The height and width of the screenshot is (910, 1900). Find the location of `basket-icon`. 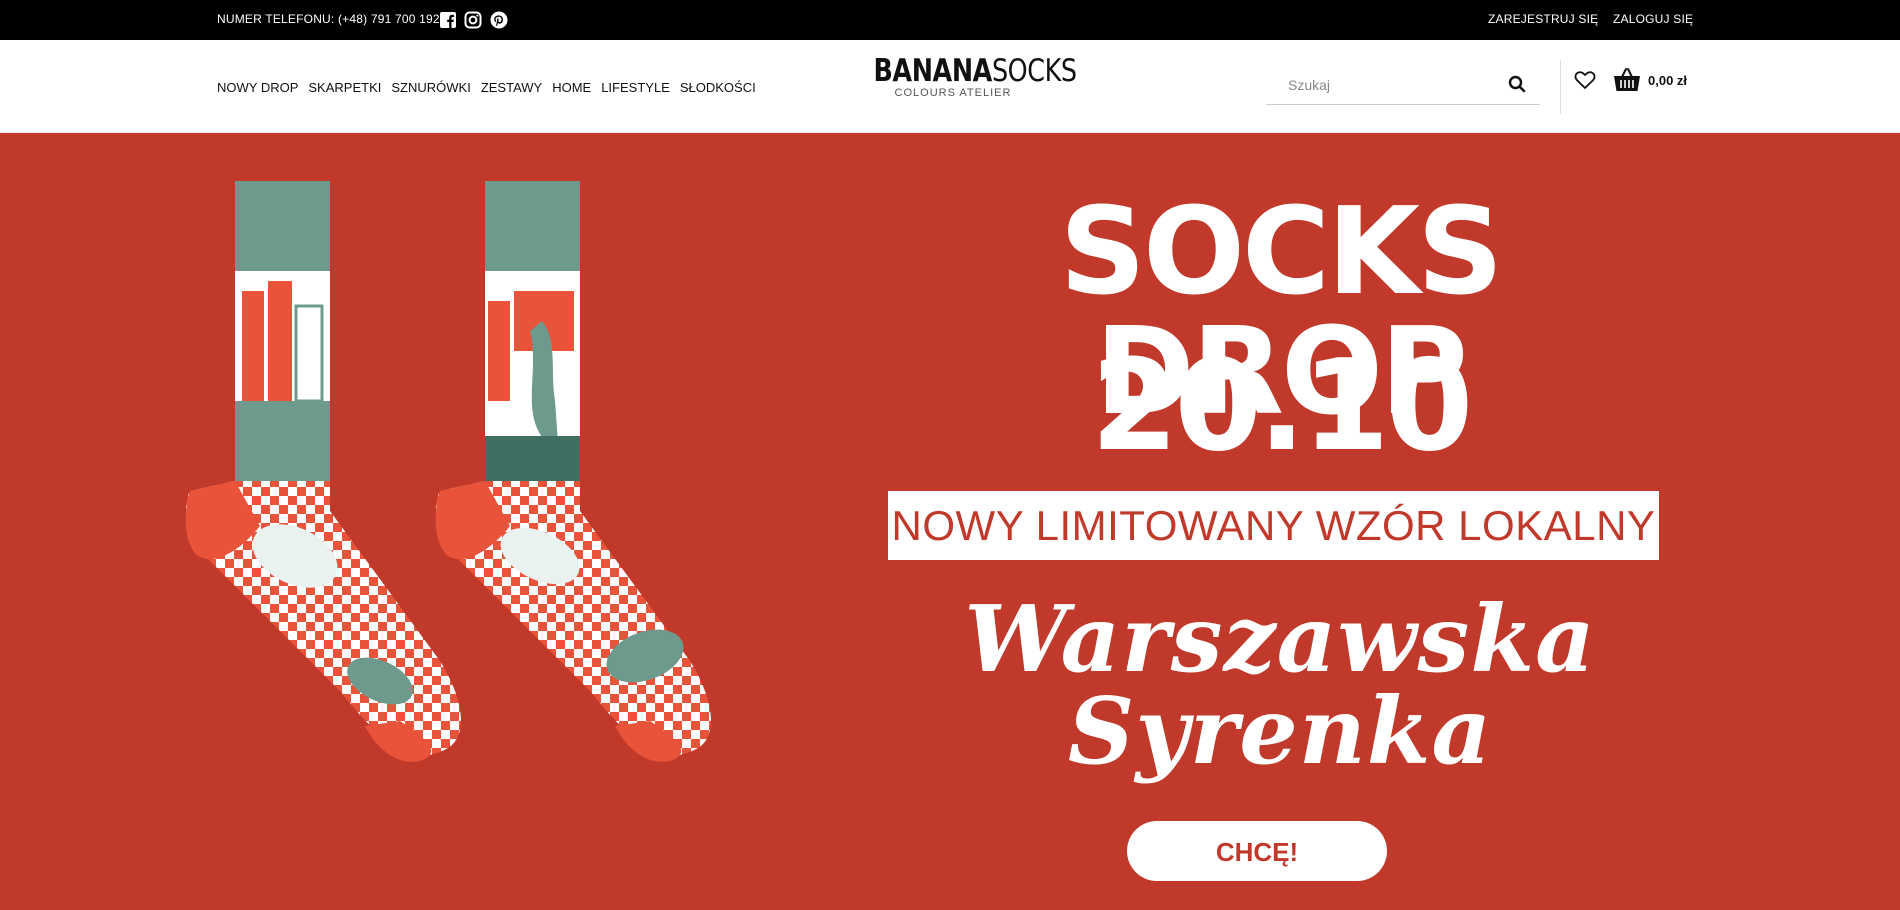

basket-icon is located at coordinates (1627, 80).